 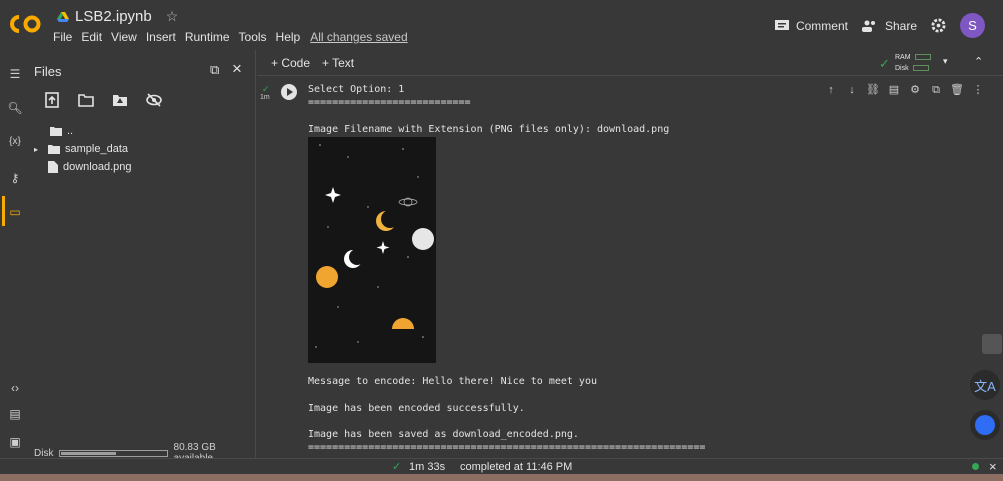 I want to click on cell-toolbar: ↑ ↓ ⛓ ▤ ⚙ ⧉ 🗑︎ ⋮, so click(x=904, y=90).